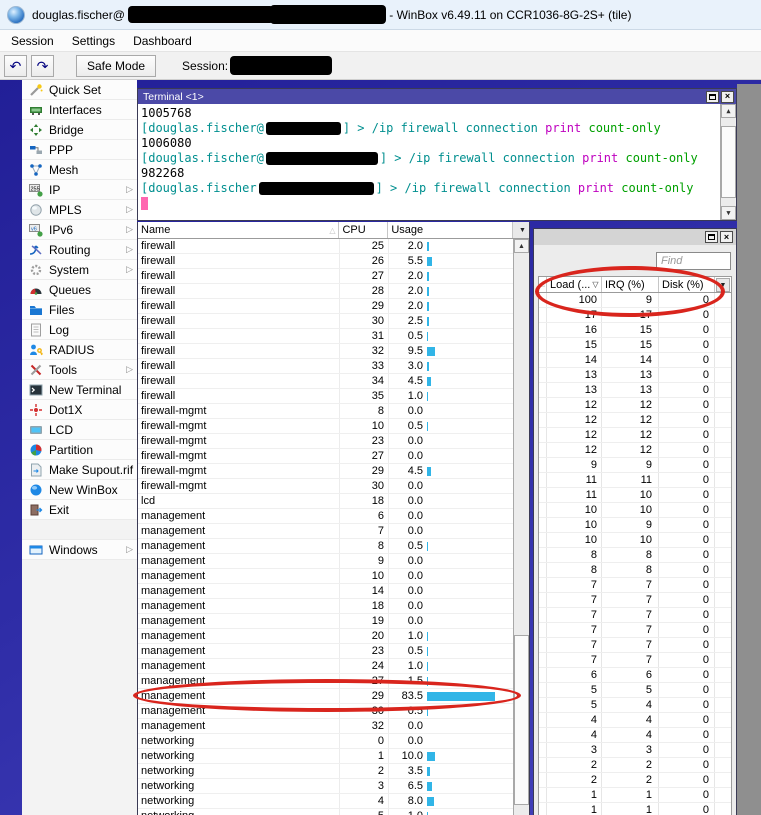  Describe the element at coordinates (326, 456) in the screenshot. I see `process-row: firewall-mgmt 27 0.0` at that location.